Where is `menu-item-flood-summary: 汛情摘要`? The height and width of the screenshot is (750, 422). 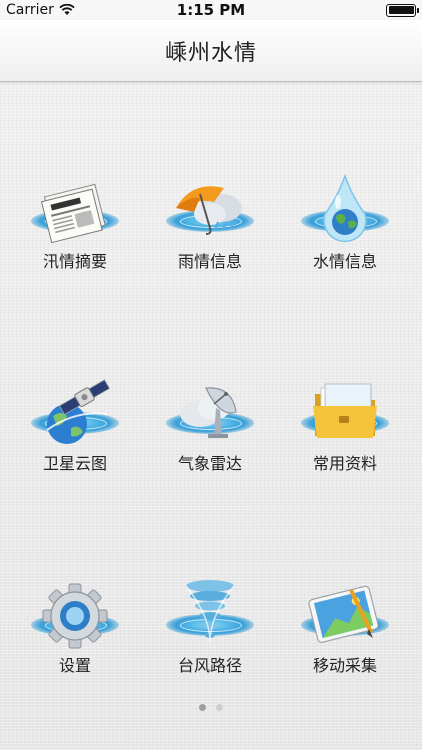
menu-item-flood-summary: 汛情摘要 is located at coordinates (75, 197).